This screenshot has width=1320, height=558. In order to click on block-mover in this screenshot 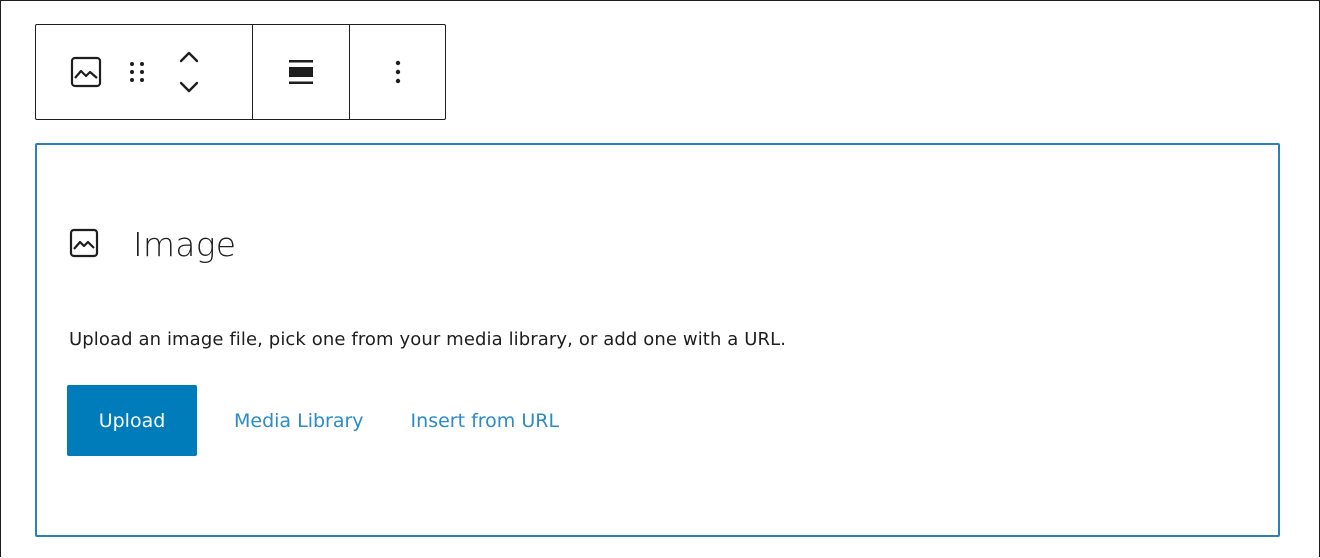, I will do `click(189, 72)`.